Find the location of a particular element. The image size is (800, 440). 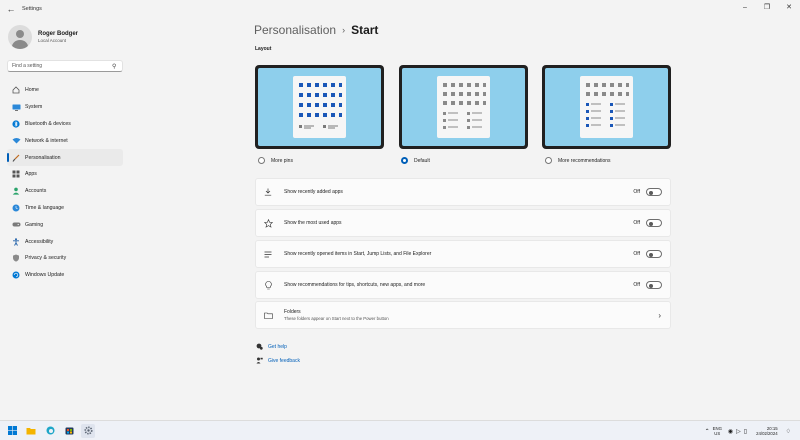

search-icon: ⚲ is located at coordinates (114, 66).